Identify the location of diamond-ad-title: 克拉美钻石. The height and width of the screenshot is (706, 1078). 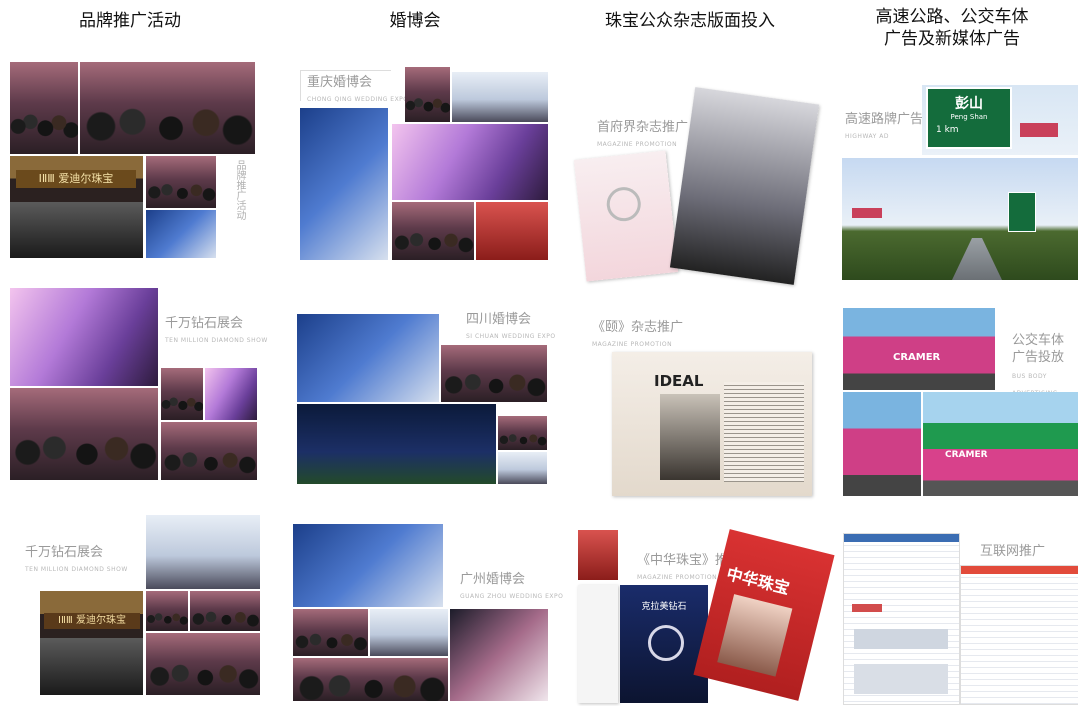
(664, 607).